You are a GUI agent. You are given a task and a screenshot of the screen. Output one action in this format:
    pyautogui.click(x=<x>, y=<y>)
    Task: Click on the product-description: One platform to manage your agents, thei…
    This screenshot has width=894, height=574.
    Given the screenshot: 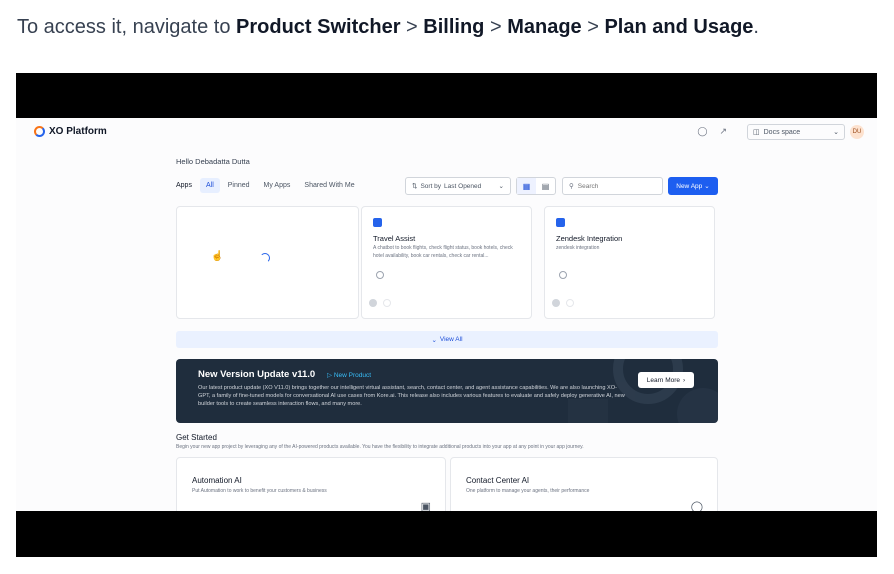 What is the action you would take?
    pyautogui.click(x=528, y=491)
    